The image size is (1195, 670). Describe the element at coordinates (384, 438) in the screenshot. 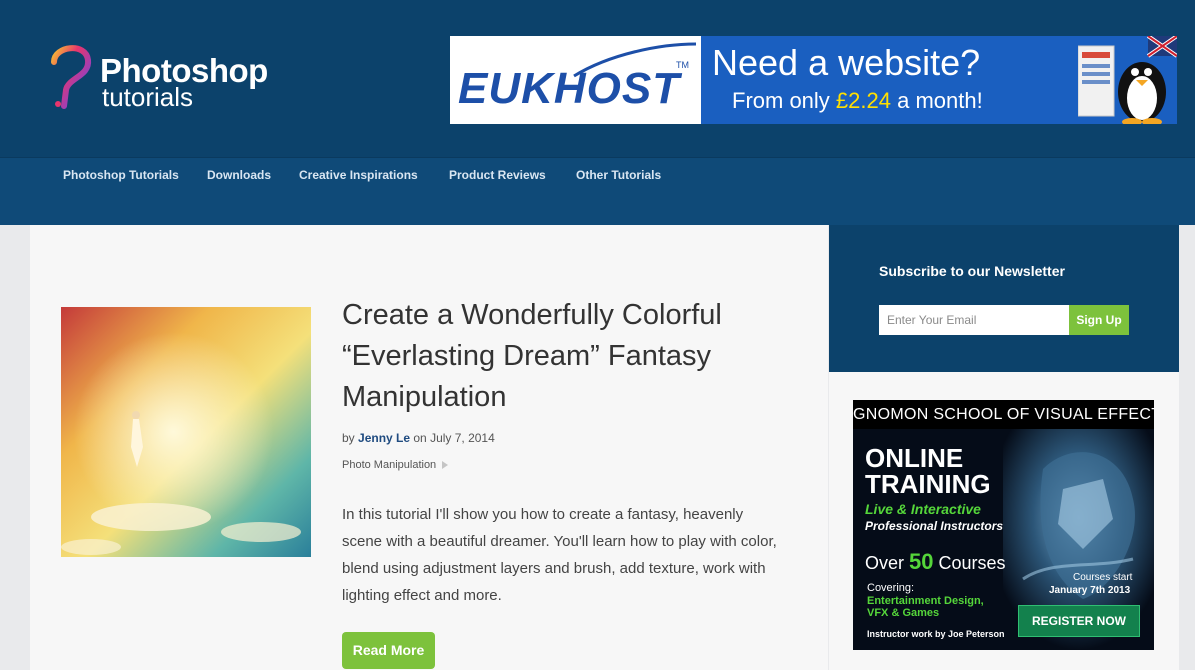

I see `author-link: Jenny Le` at that location.